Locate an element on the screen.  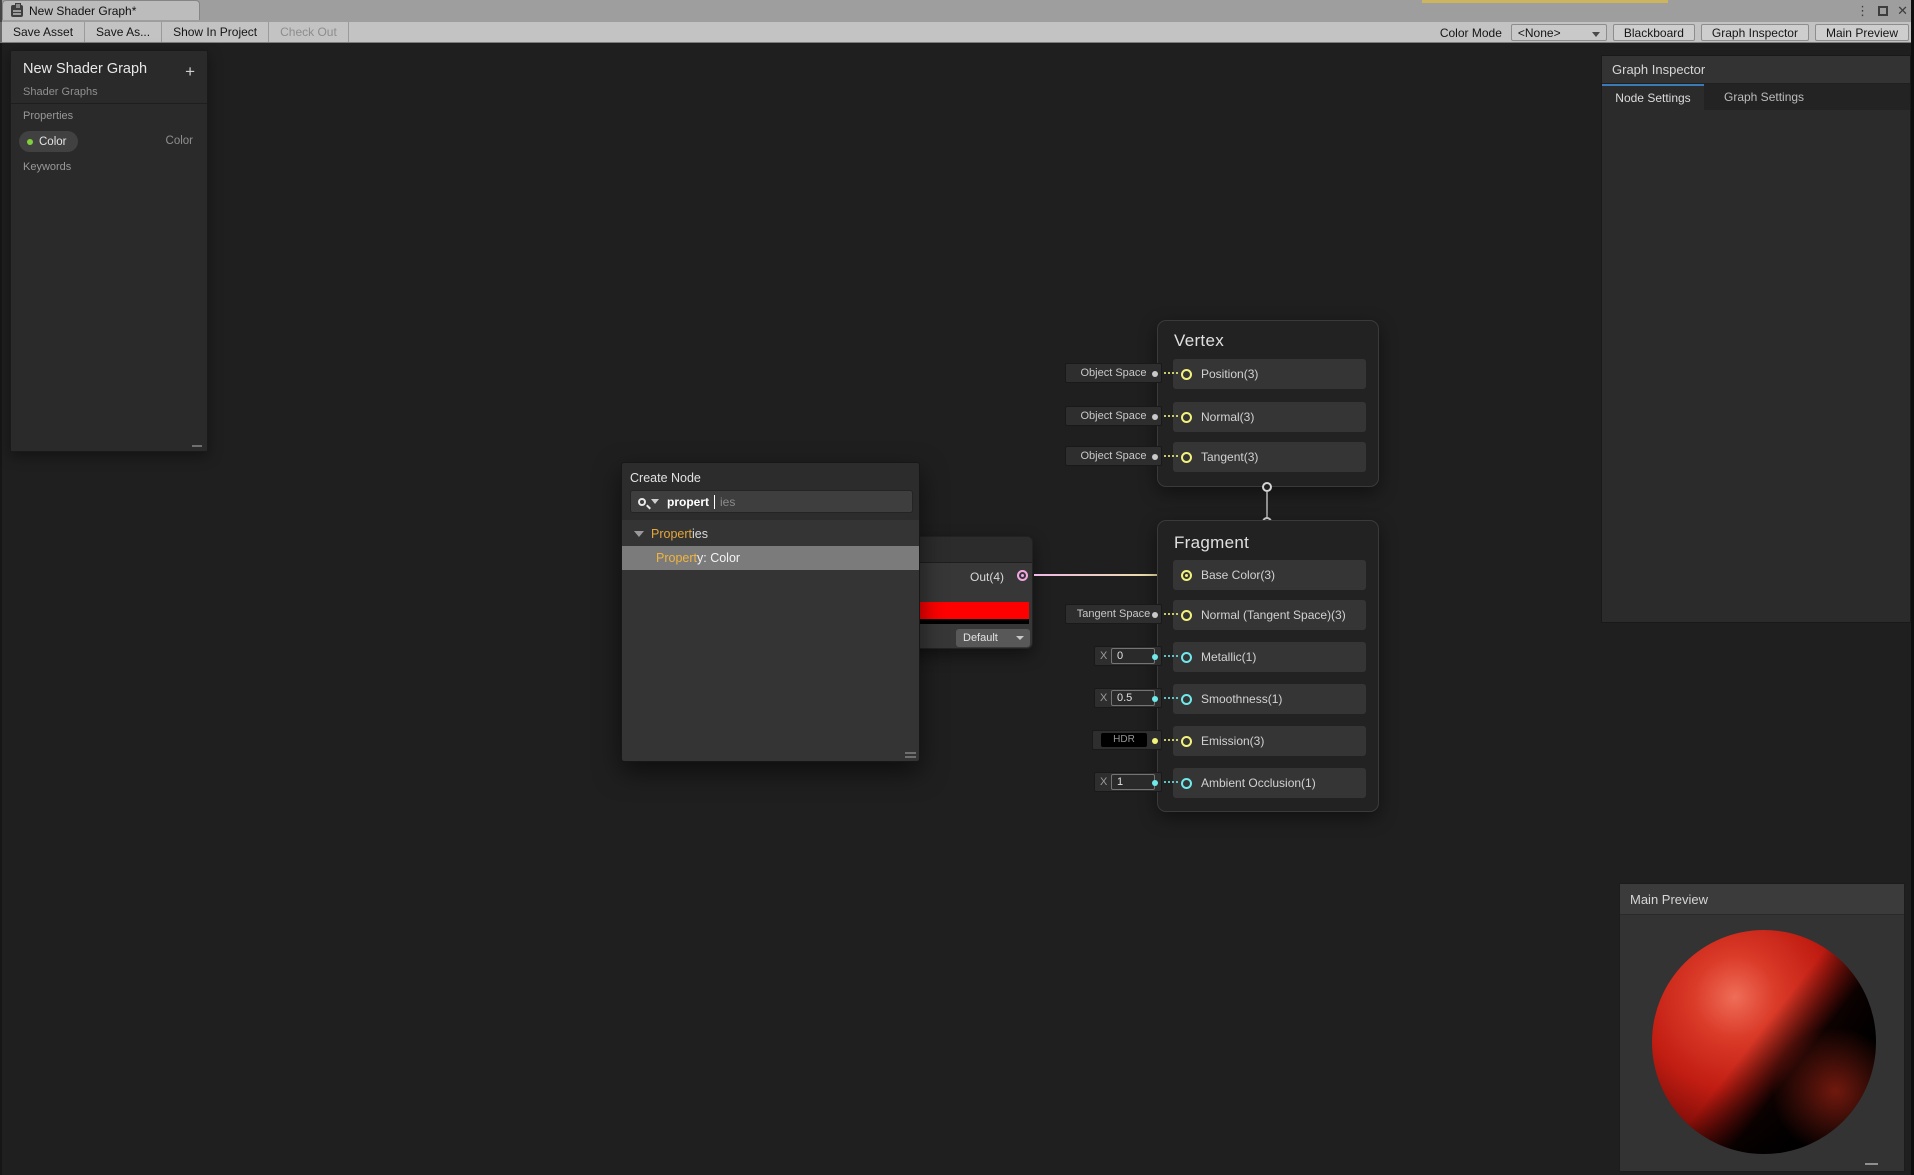
preview-resize-grip is located at coordinates (1871, 1164).